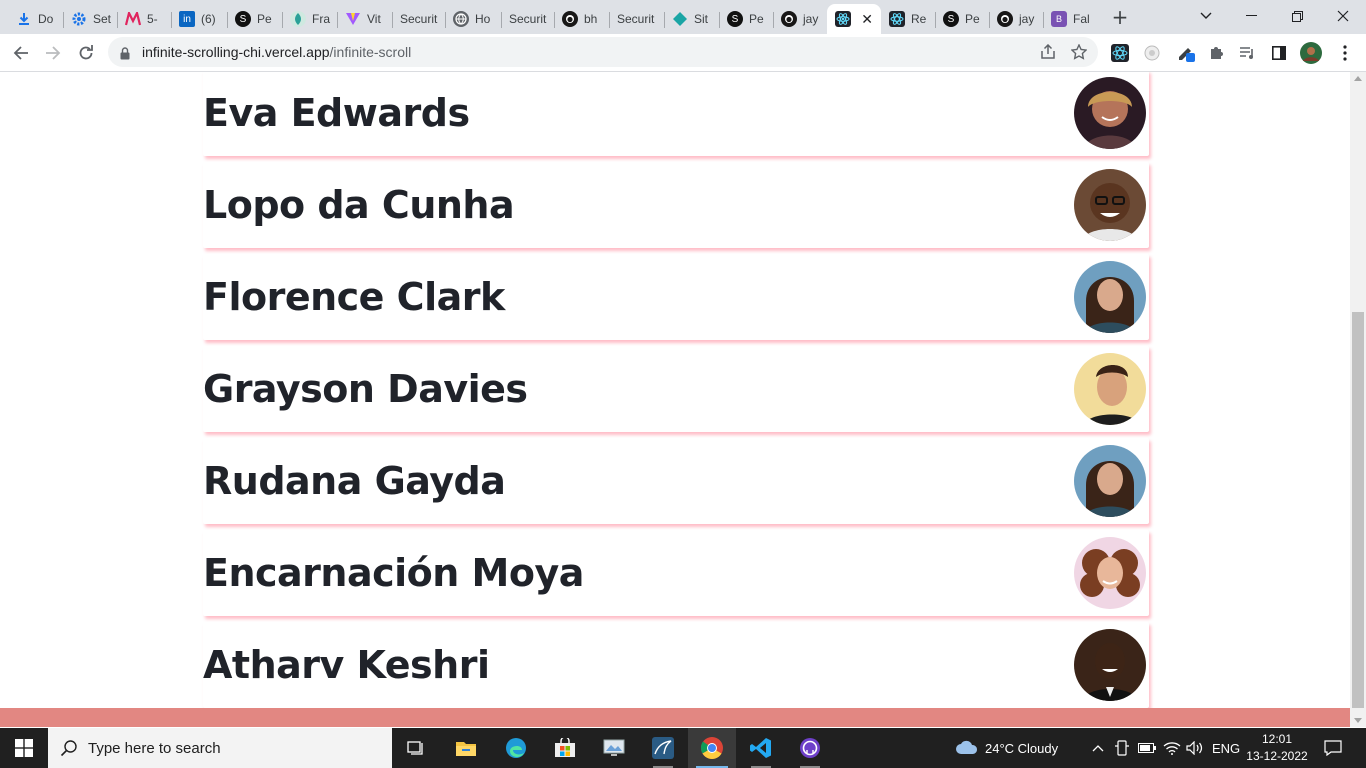 Image resolution: width=1366 pixels, height=768 pixels. What do you see at coordinates (1098, 748) in the screenshot?
I see `show-hidden-icons-chevron-icon` at bounding box center [1098, 748].